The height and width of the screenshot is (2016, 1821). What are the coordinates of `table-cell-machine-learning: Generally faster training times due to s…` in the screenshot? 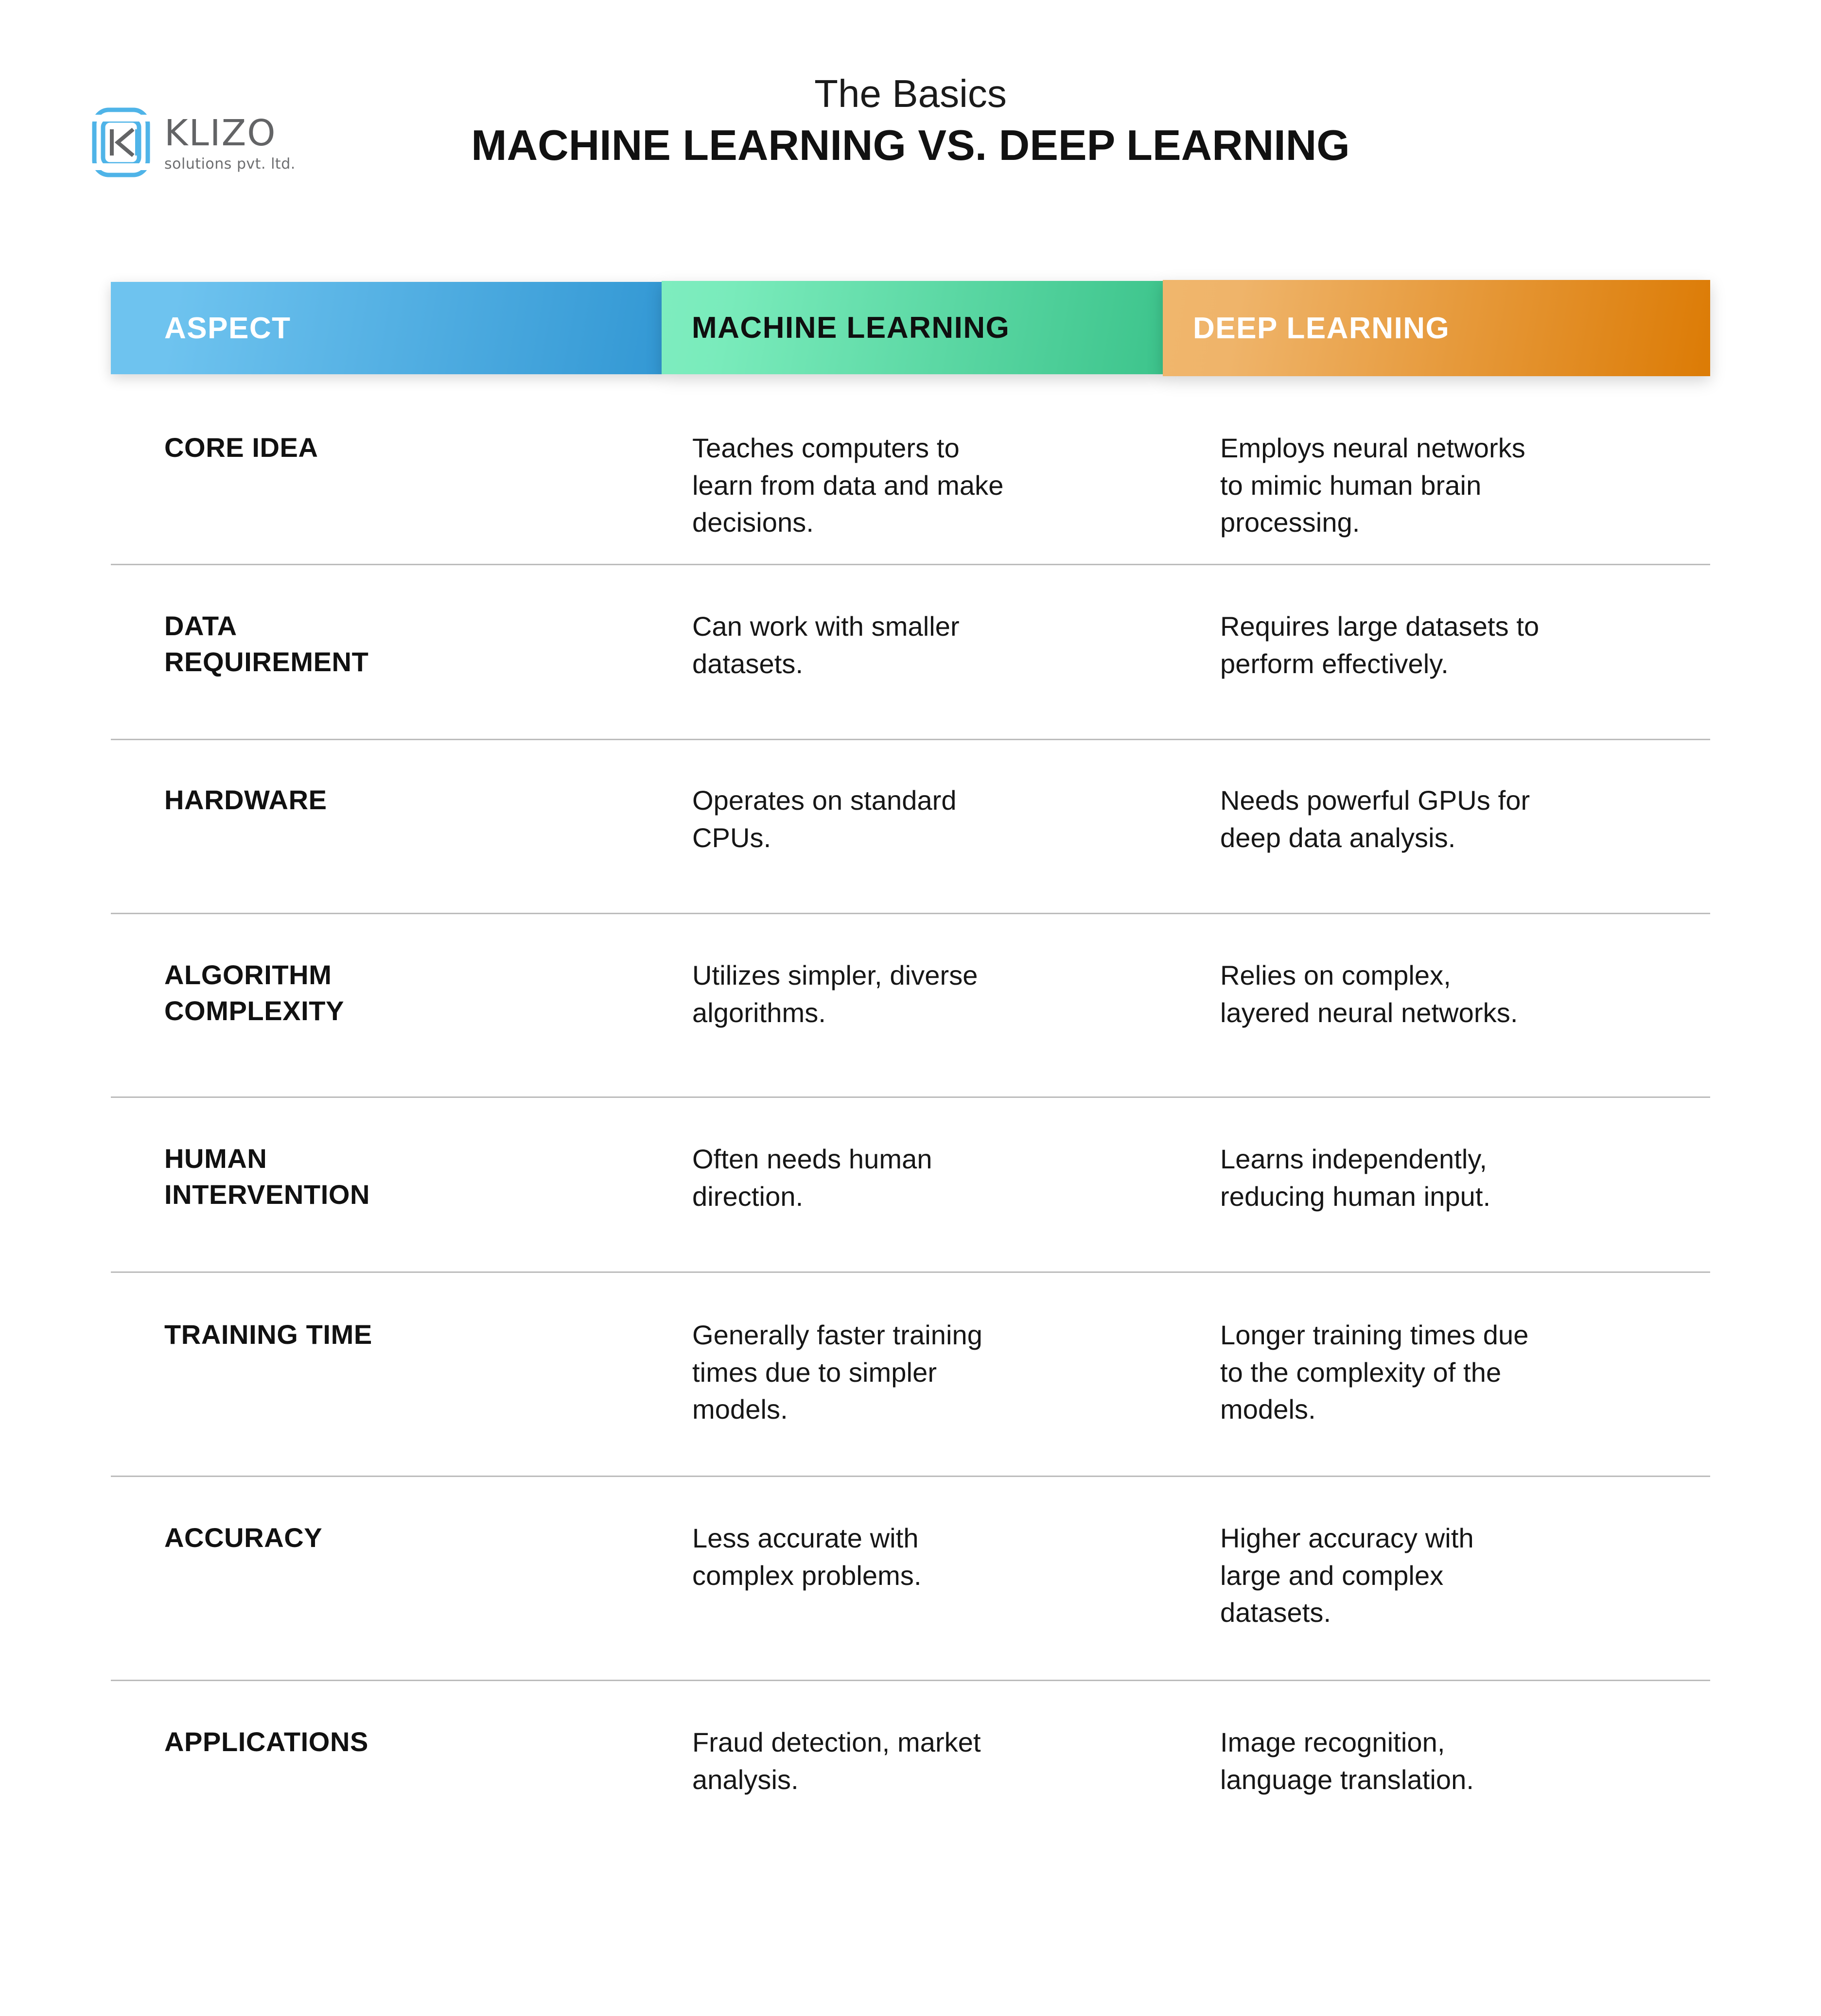 It's located at (956, 1372).